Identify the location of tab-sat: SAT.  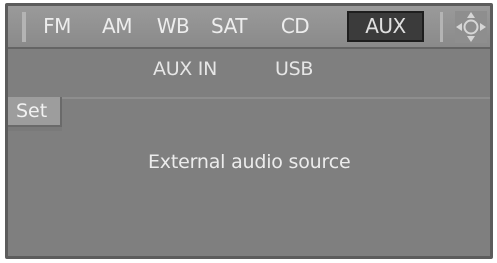
(229, 26).